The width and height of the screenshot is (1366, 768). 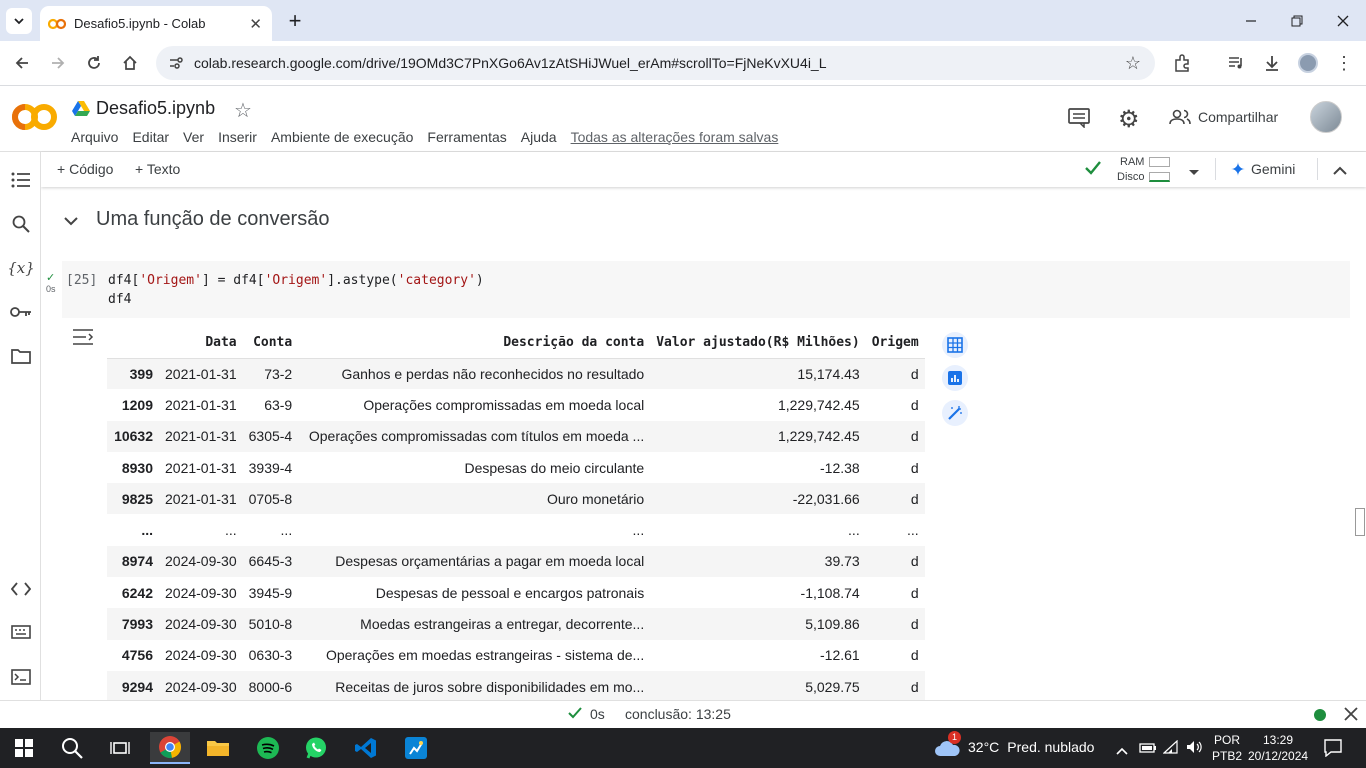 I want to click on table-of-contents-icon, so click(x=21, y=180).